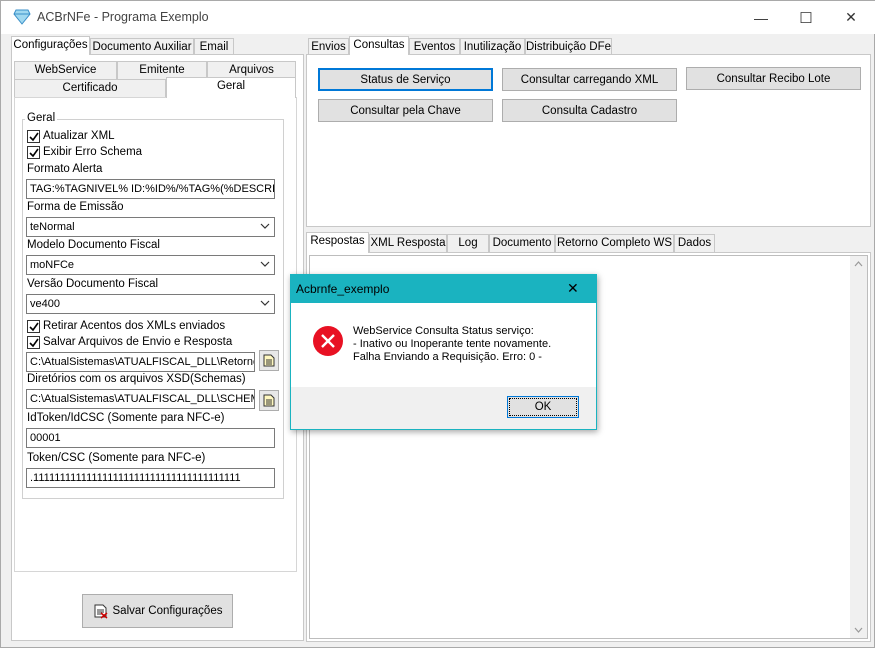 Image resolution: width=875 pixels, height=648 pixels. I want to click on tab-documento-auxiliar: Documento Auxiliar, so click(142, 46).